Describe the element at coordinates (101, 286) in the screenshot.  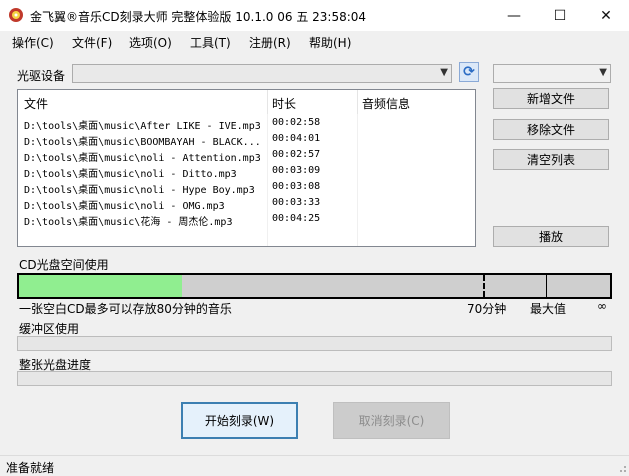
I see `cd-space-used-fill` at that location.